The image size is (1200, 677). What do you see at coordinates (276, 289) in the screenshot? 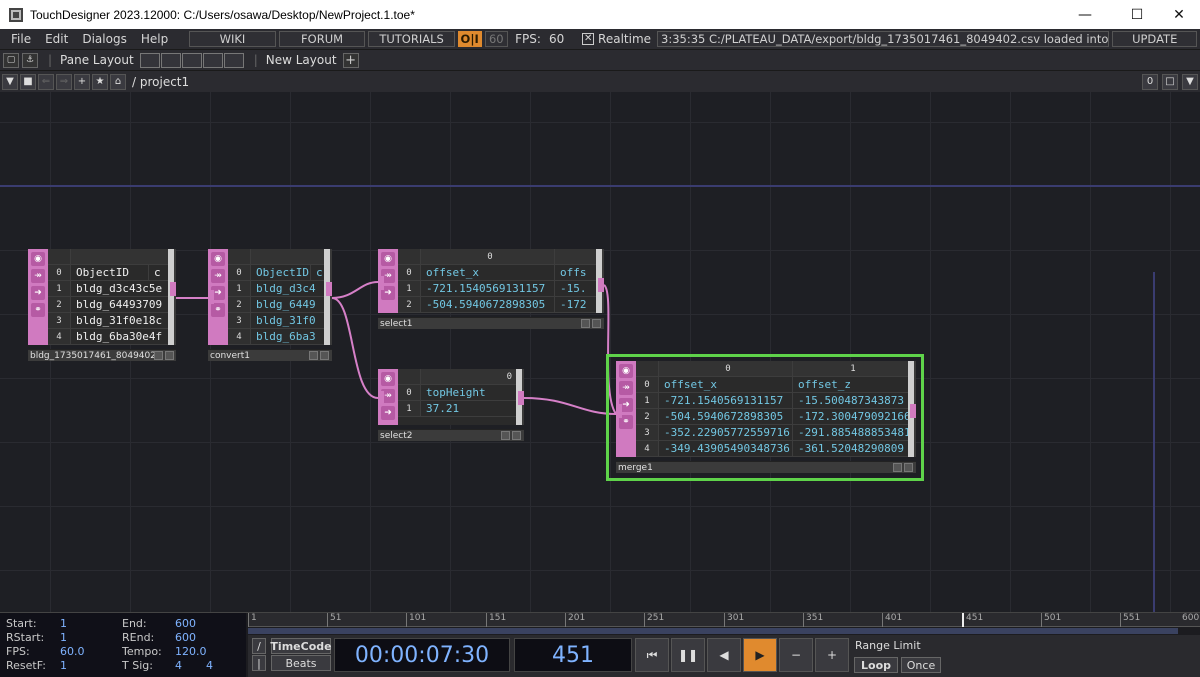
I see `table-row: 1 bldg_d3c4` at bounding box center [276, 289].